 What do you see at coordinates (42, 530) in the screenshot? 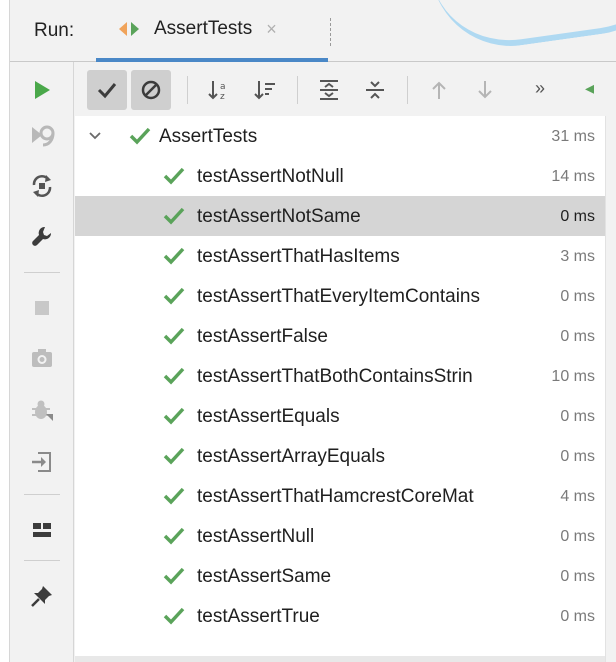
I see `layout-button` at bounding box center [42, 530].